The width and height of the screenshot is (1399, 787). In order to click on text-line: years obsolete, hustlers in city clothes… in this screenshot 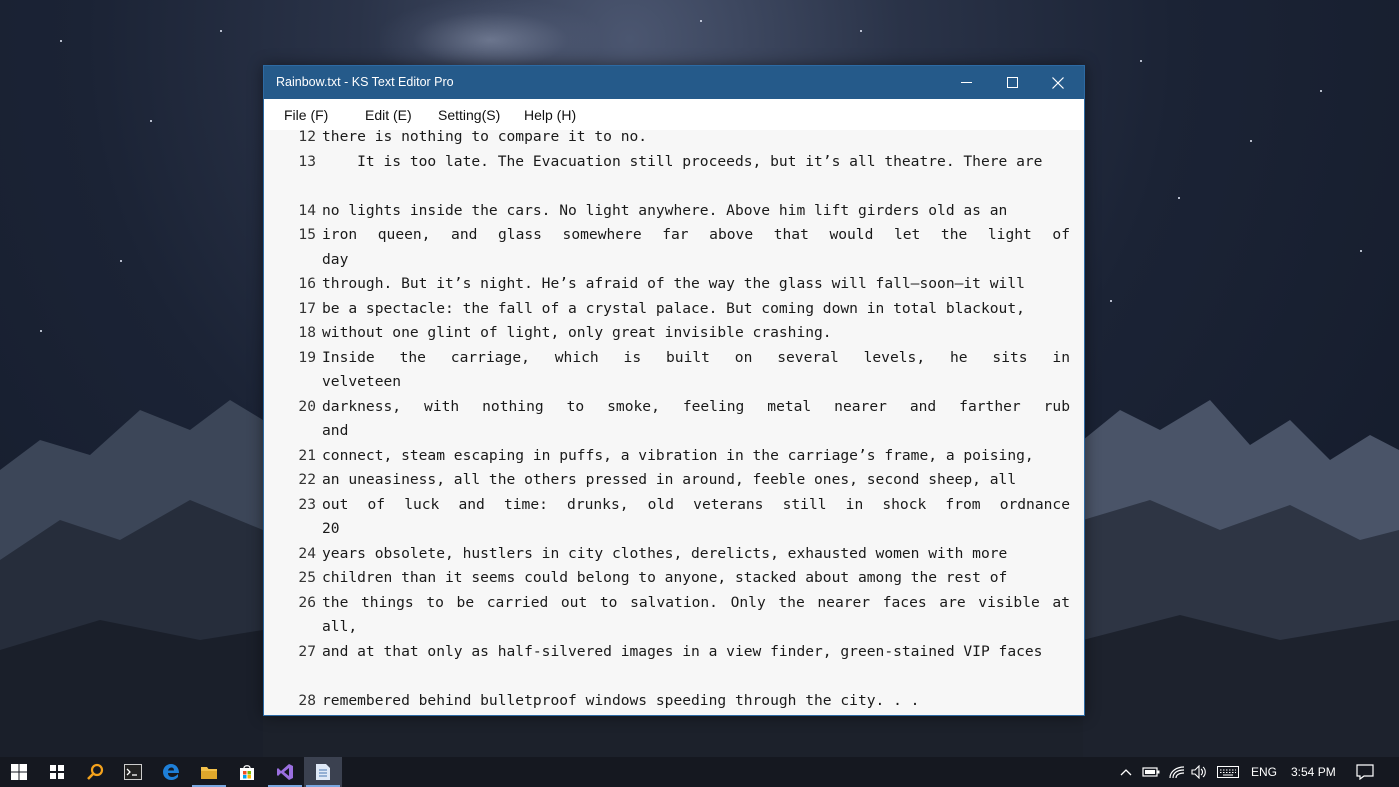, I will do `click(665, 553)`.